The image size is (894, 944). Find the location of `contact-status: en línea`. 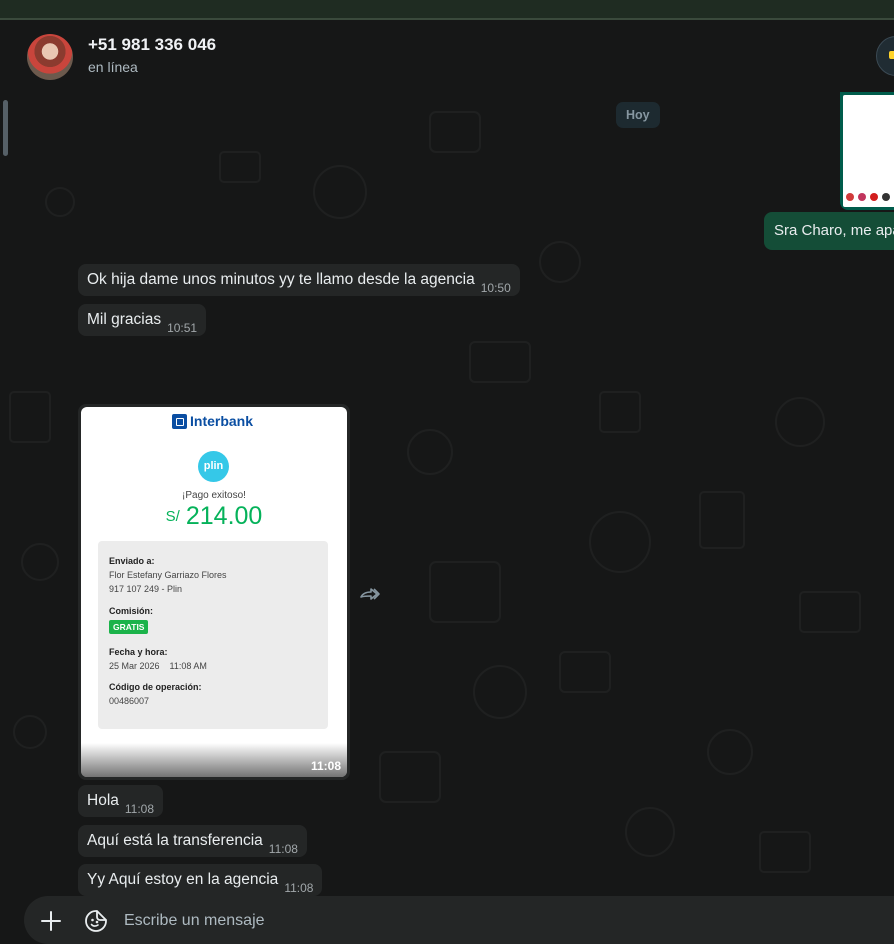

contact-status: en línea is located at coordinates (113, 67).